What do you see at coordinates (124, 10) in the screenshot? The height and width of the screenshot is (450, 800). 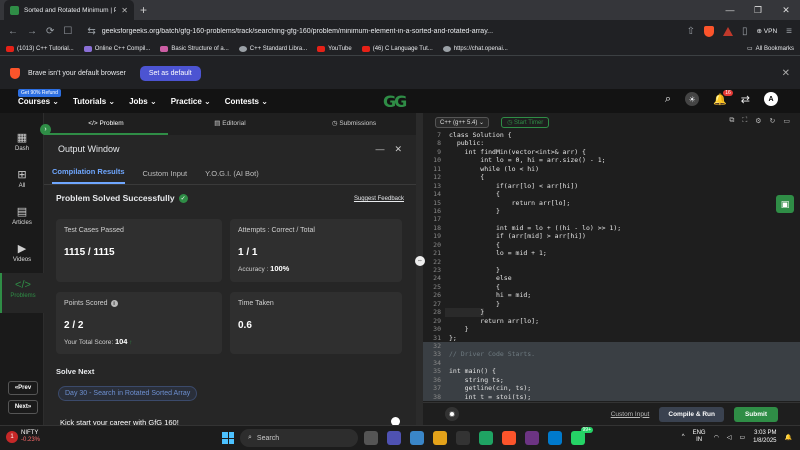 I see `close-tab-icon: ✕` at bounding box center [124, 10].